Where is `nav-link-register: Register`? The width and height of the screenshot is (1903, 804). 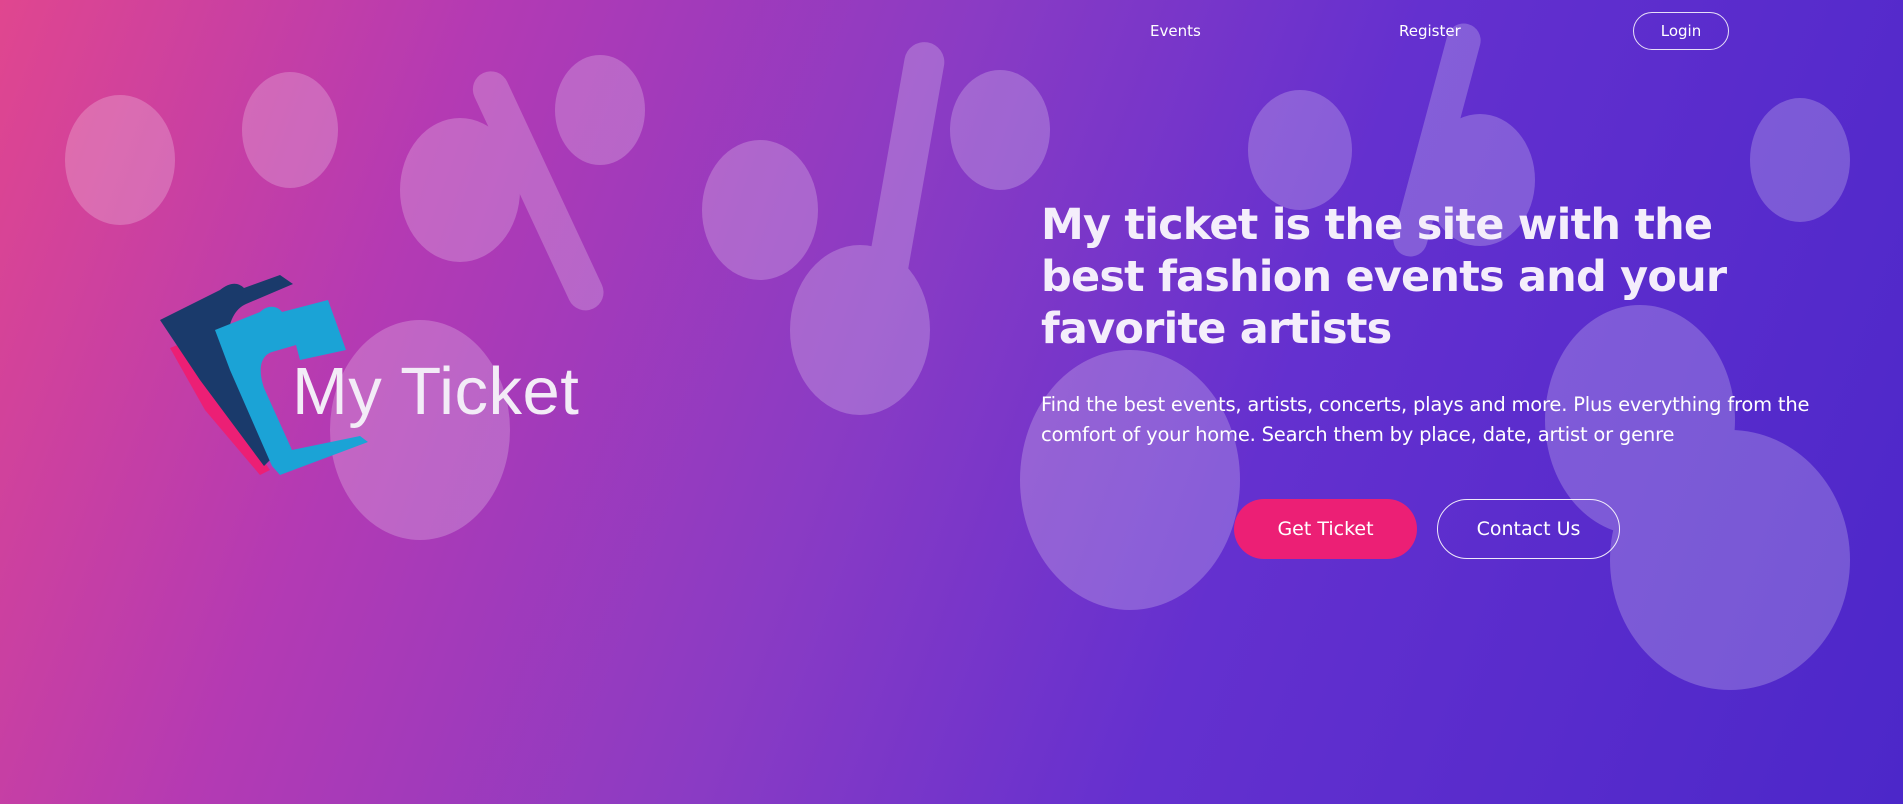 nav-link-register: Register is located at coordinates (1430, 31).